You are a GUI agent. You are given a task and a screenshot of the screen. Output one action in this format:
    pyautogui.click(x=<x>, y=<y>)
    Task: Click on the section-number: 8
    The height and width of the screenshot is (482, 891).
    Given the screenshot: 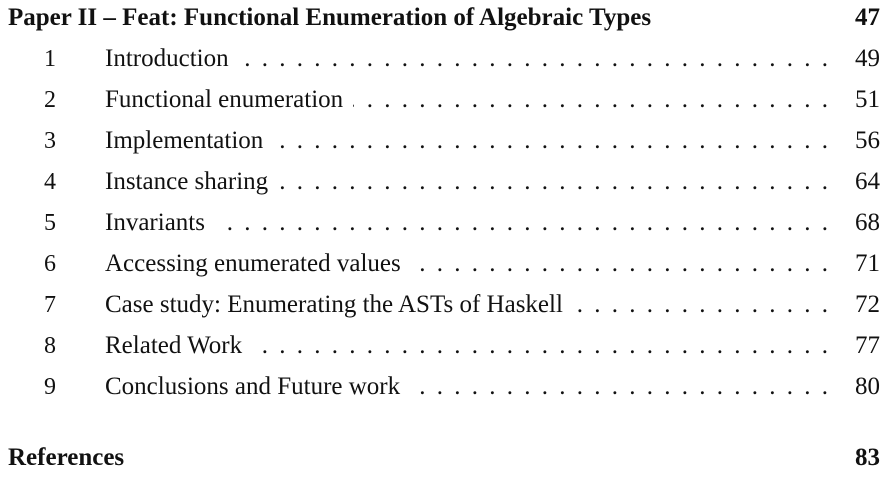 What is the action you would take?
    pyautogui.click(x=50, y=346)
    